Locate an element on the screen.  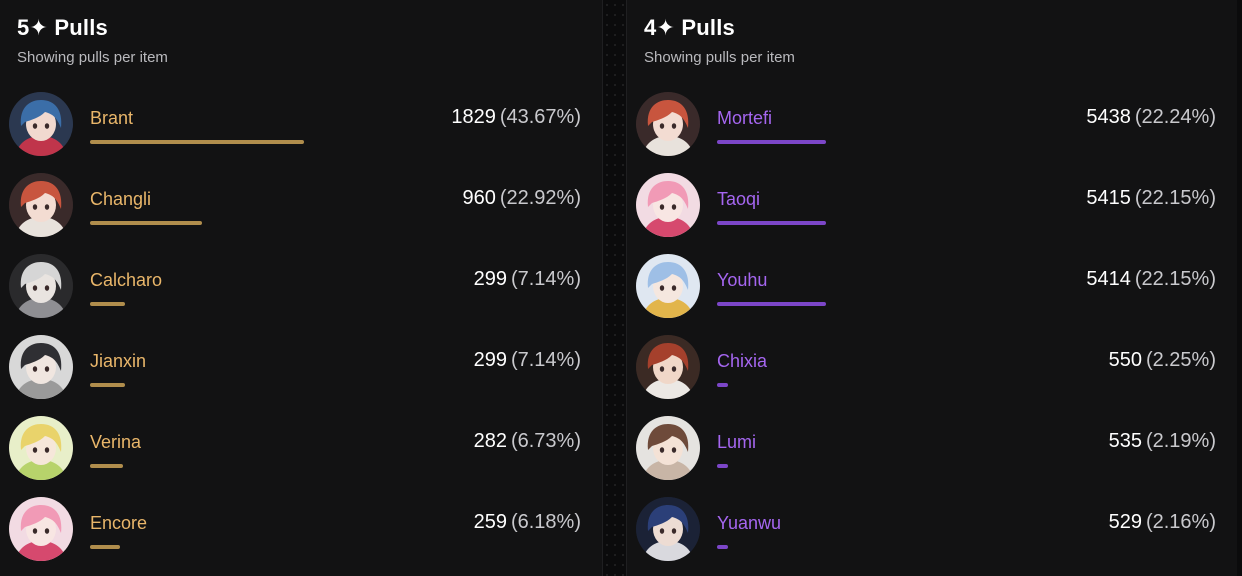
auburn-hair-avatar is located at coordinates (668, 367).